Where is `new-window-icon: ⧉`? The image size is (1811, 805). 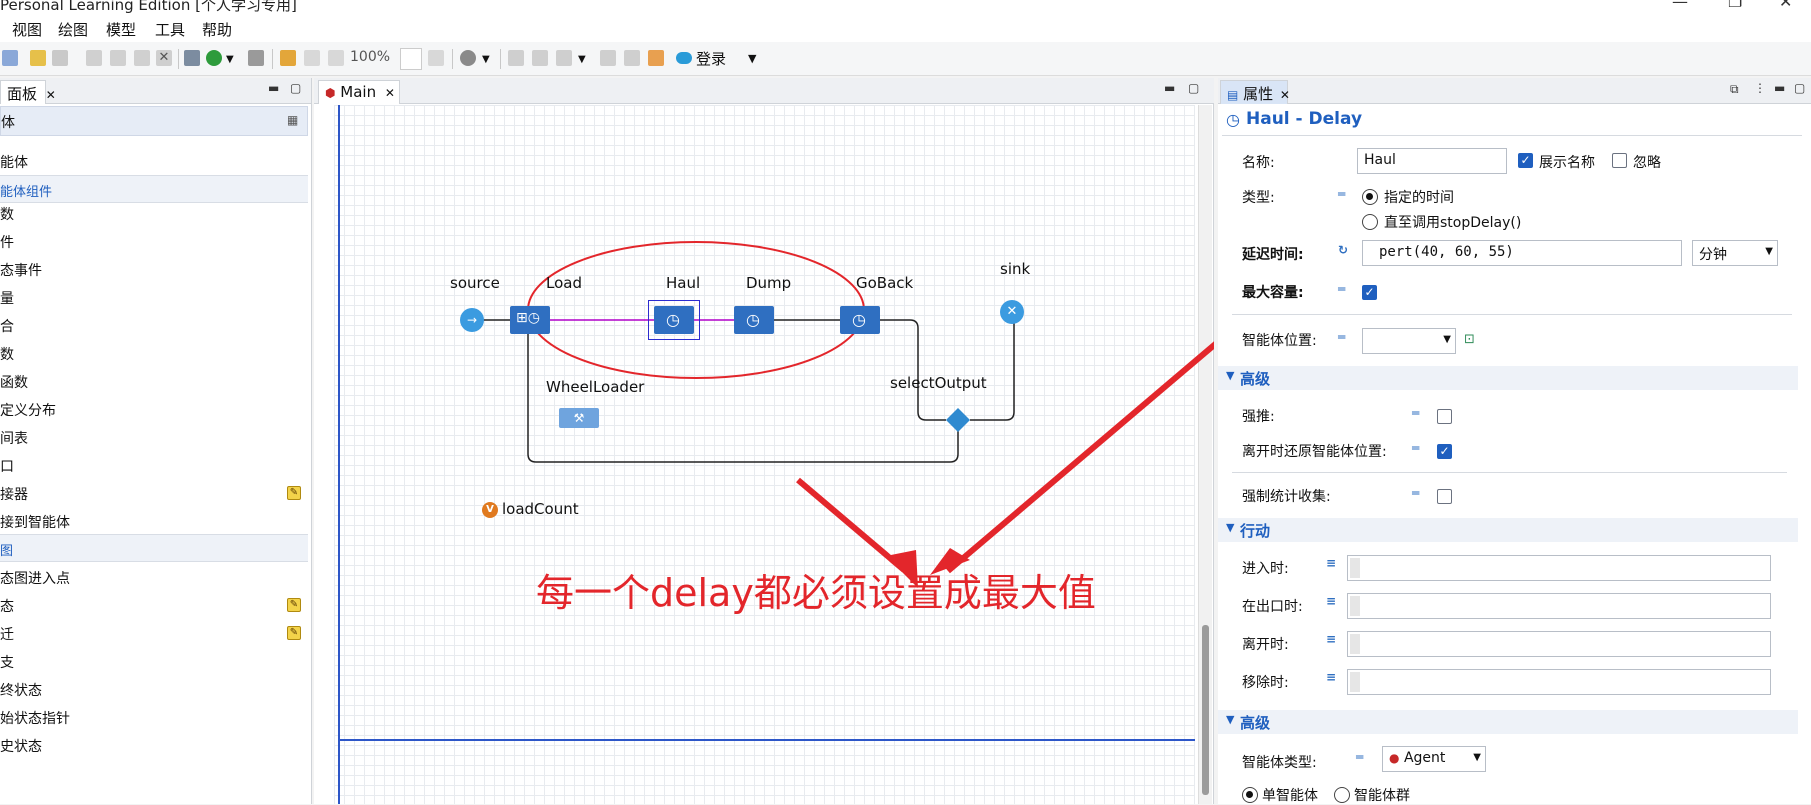
new-window-icon: ⧉ is located at coordinates (1734, 89).